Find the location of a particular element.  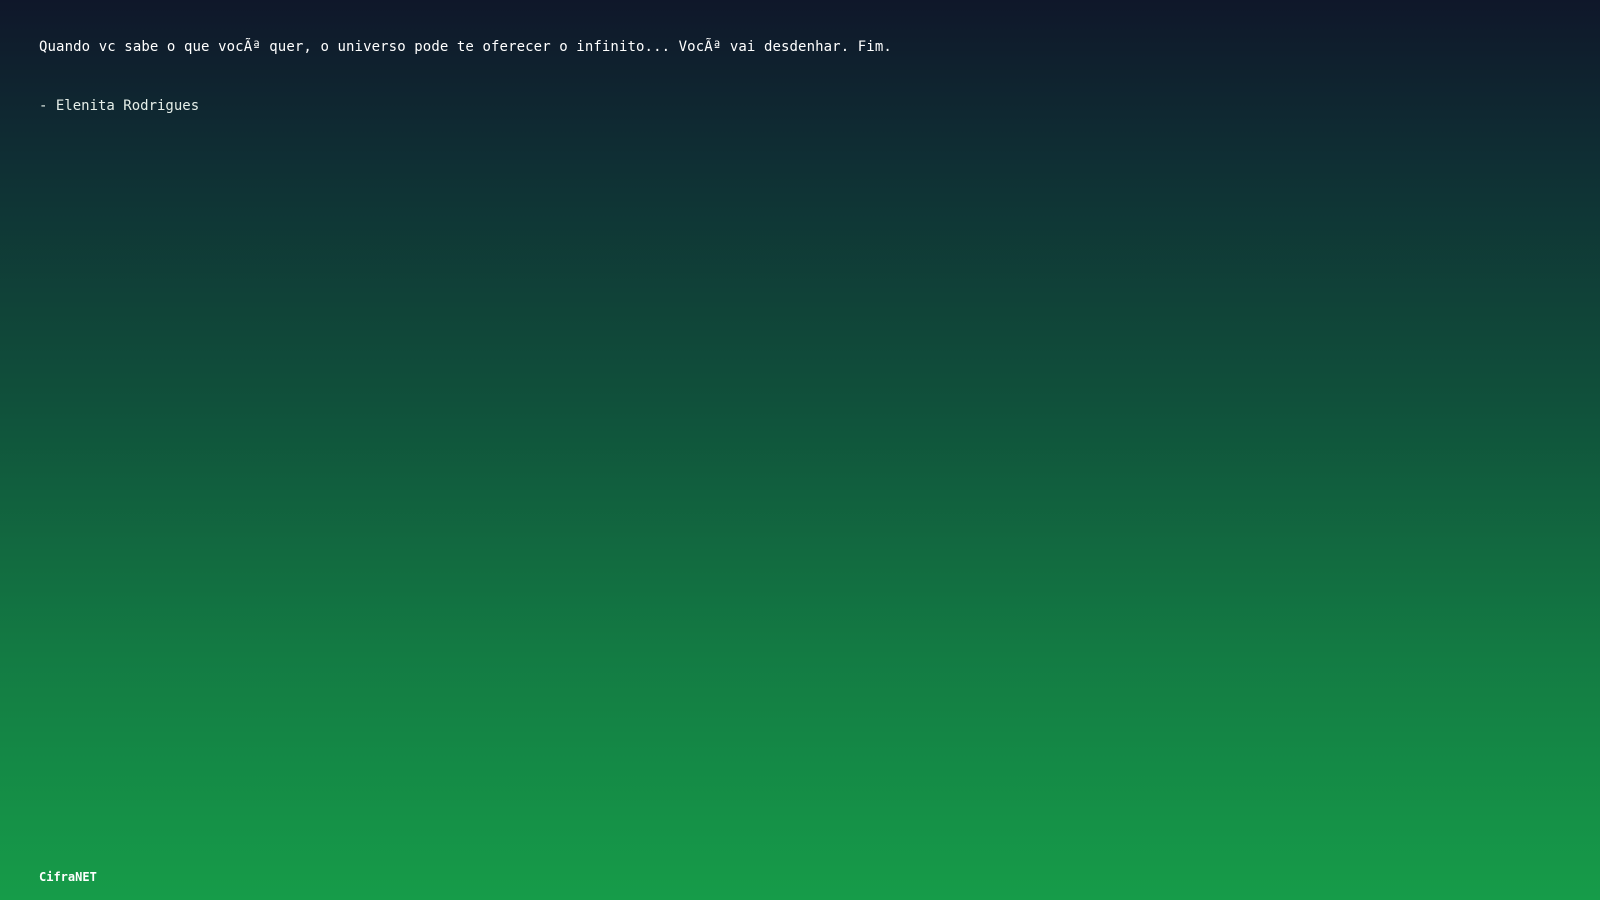

brand-label: CifraNET is located at coordinates (68, 877).